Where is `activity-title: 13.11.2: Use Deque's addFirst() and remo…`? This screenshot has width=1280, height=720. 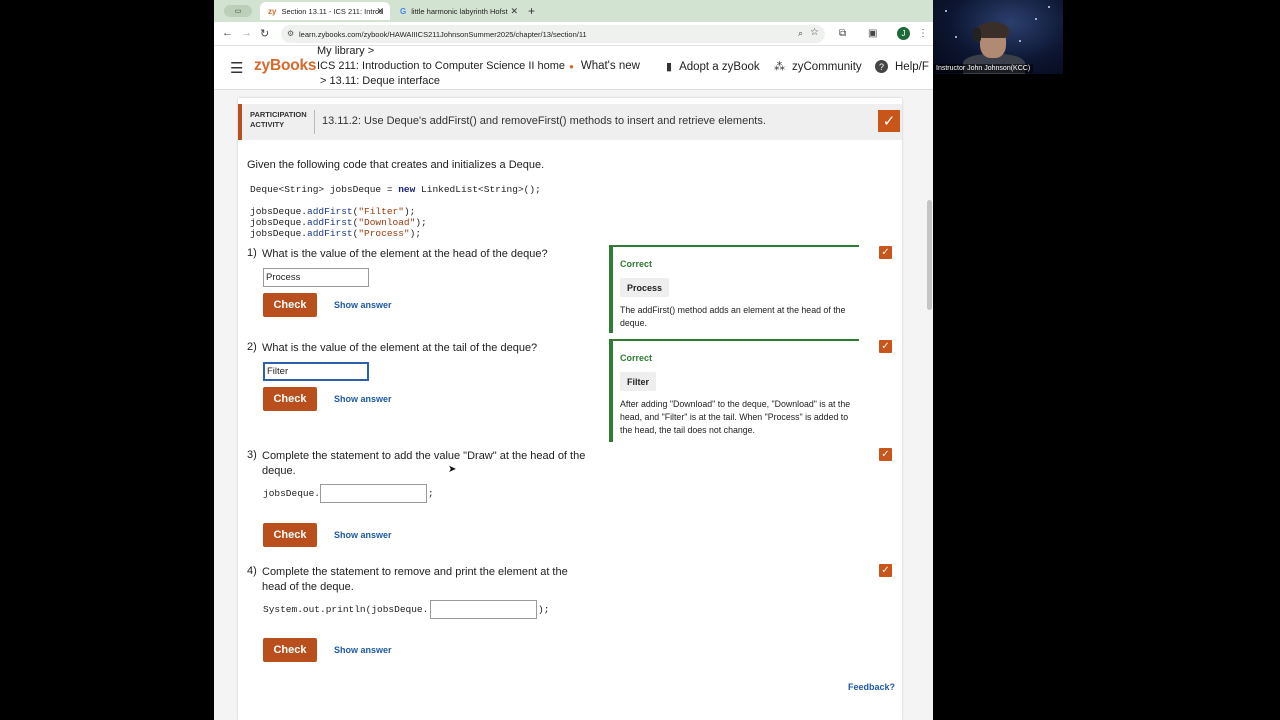 activity-title: 13.11.2: Use Deque's addFirst() and remo… is located at coordinates (544, 121).